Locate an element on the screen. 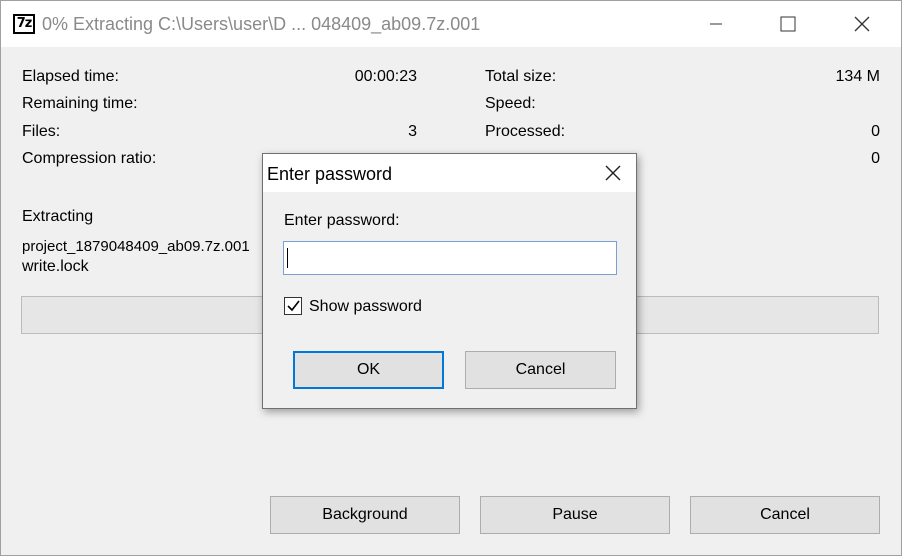  extracting-label: Extracting is located at coordinates (58, 216).